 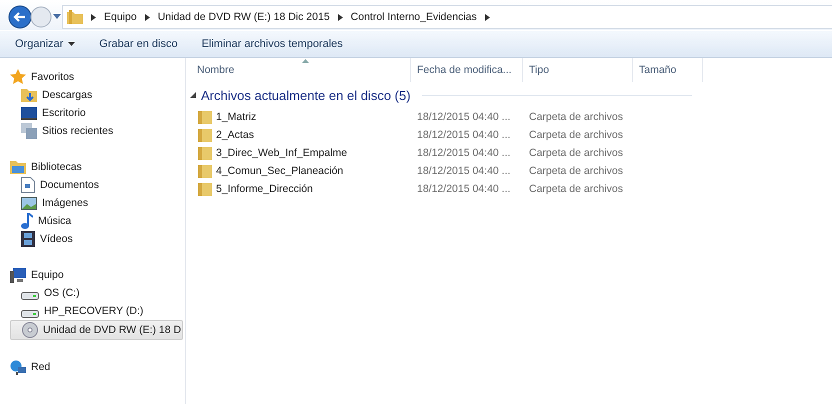 I want to click on sidebar-group: Equipo, so click(x=92, y=275).